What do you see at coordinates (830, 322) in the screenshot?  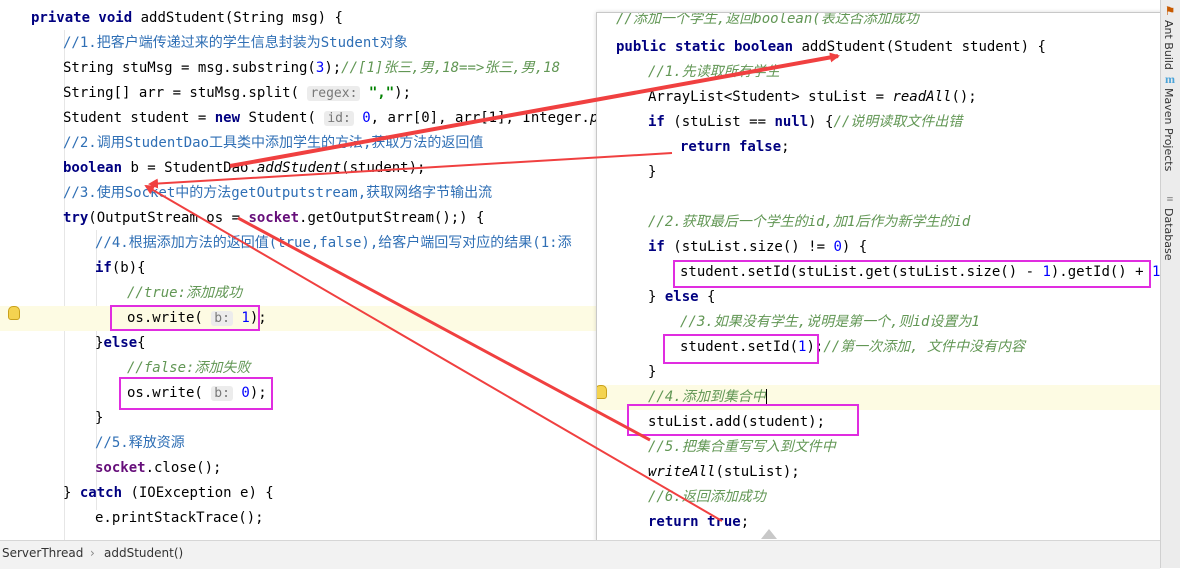 I see `comment: //3.如果没有学生,说明是第一个,则id设置为1` at bounding box center [830, 322].